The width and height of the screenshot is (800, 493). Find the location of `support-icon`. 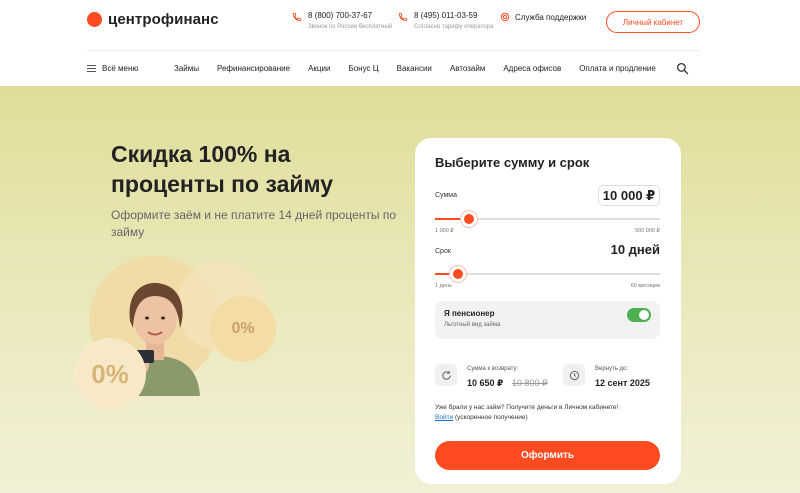

support-icon is located at coordinates (505, 17).